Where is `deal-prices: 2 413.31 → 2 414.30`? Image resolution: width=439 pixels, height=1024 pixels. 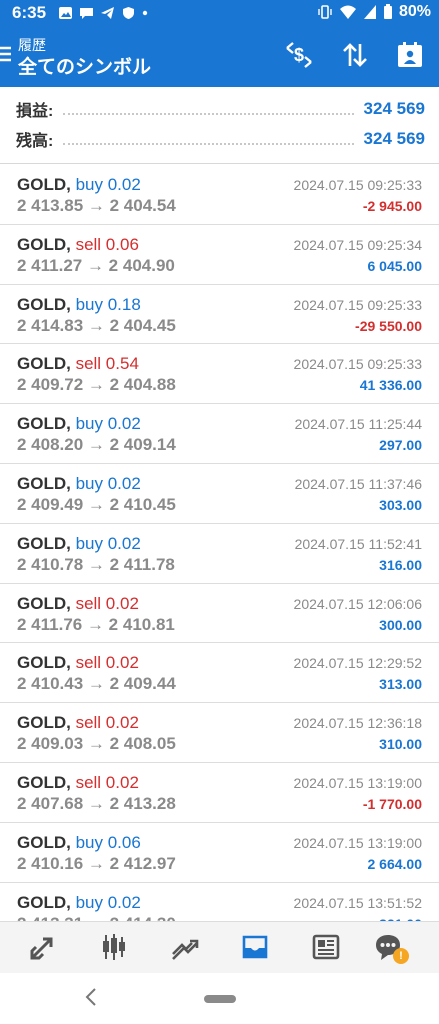
deal-prices: 2 413.31 → 2 414.30 is located at coordinates (96, 917).